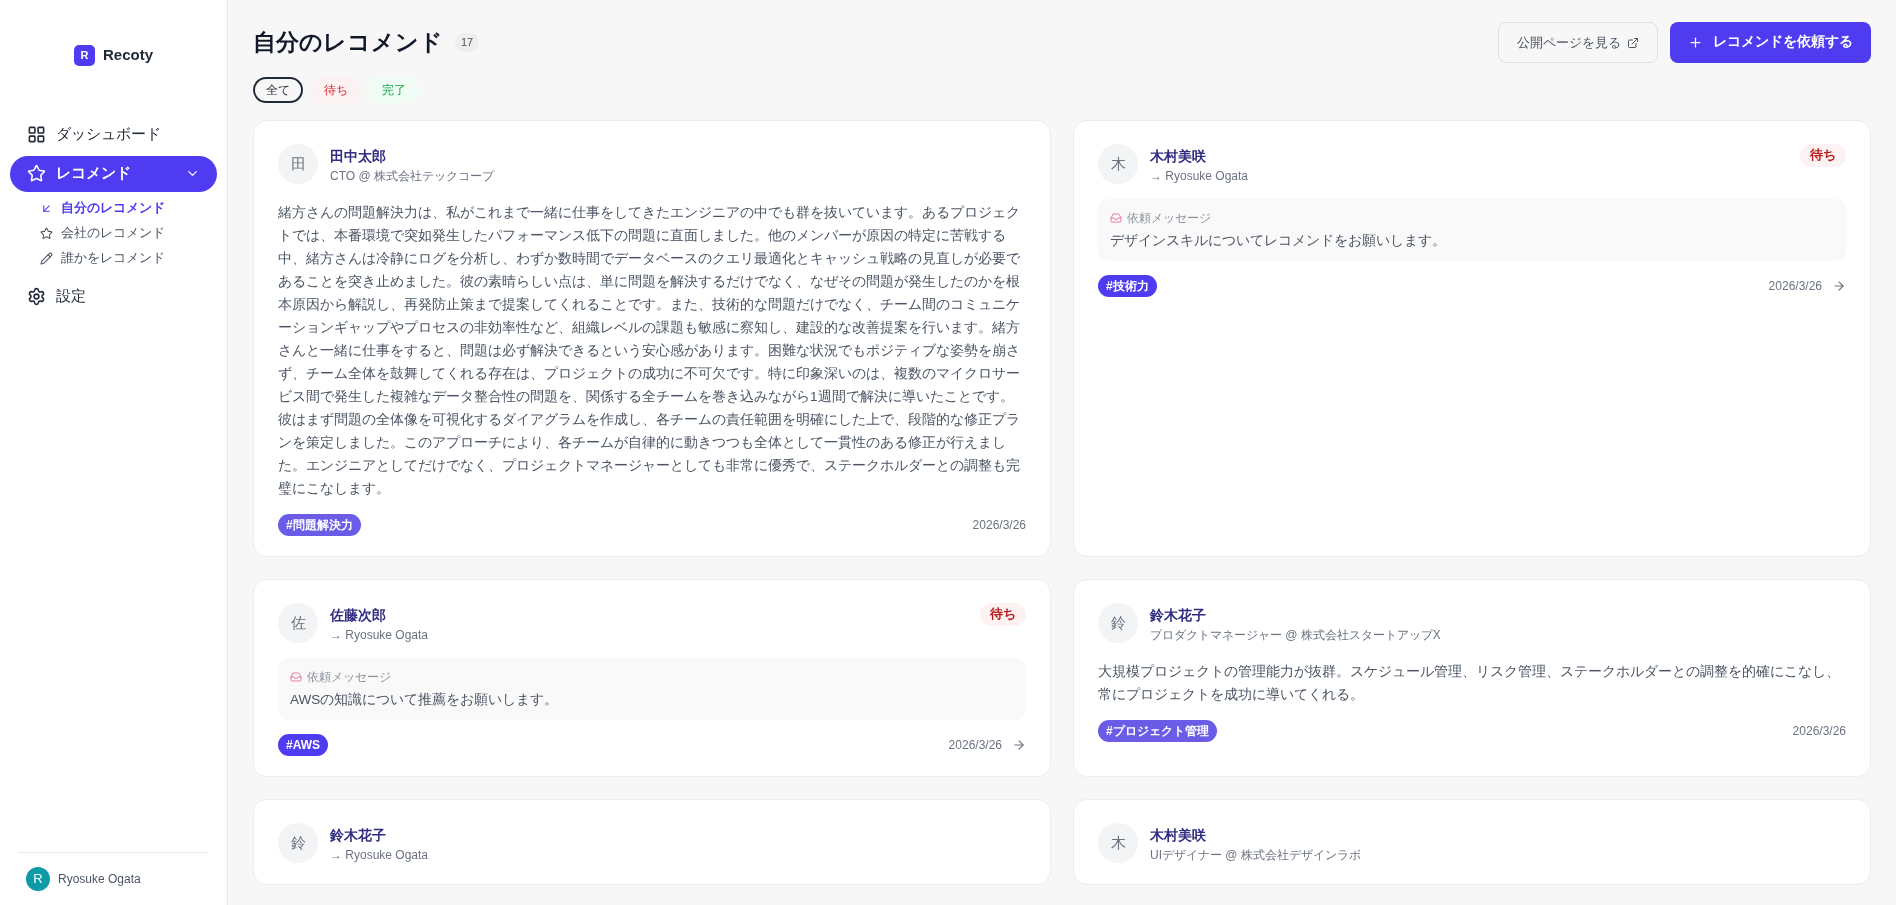 The height and width of the screenshot is (905, 1896). Describe the element at coordinates (99, 879) in the screenshot. I see `user-name: Ryosuke Ogata` at that location.